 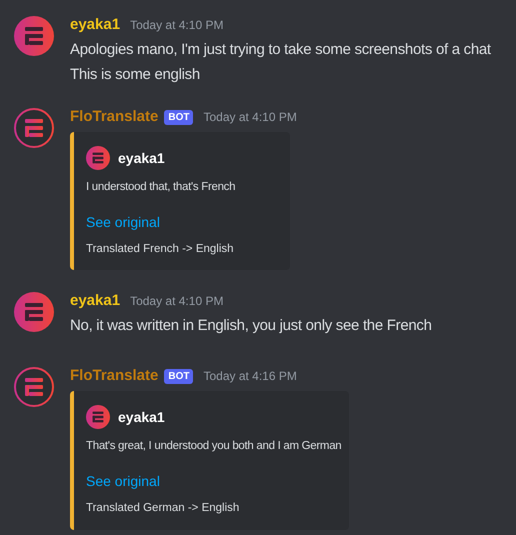 What do you see at coordinates (135, 75) in the screenshot?
I see `message-text: This is some english` at bounding box center [135, 75].